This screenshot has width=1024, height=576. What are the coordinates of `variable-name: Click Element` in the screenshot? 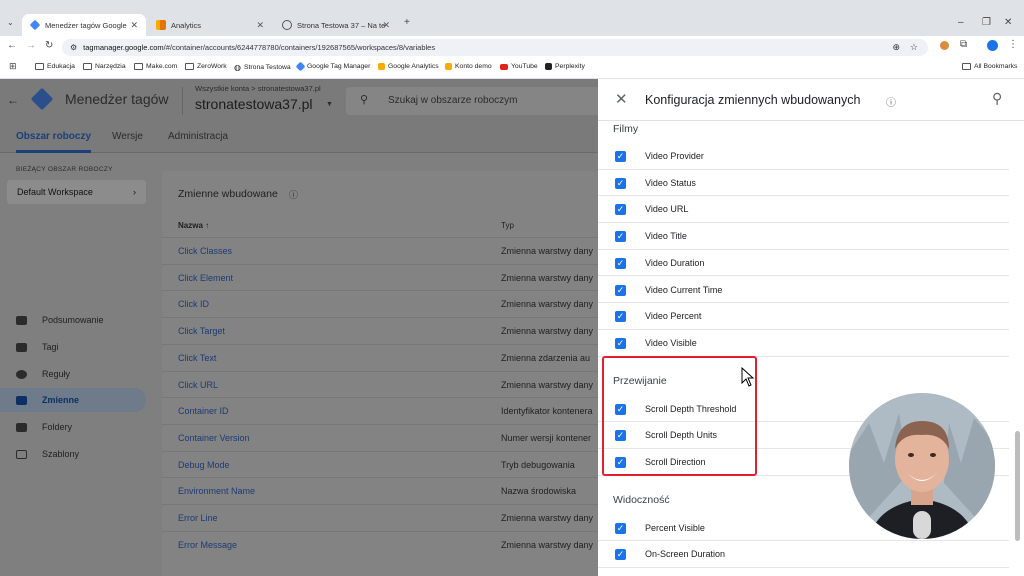 It's located at (205, 278).